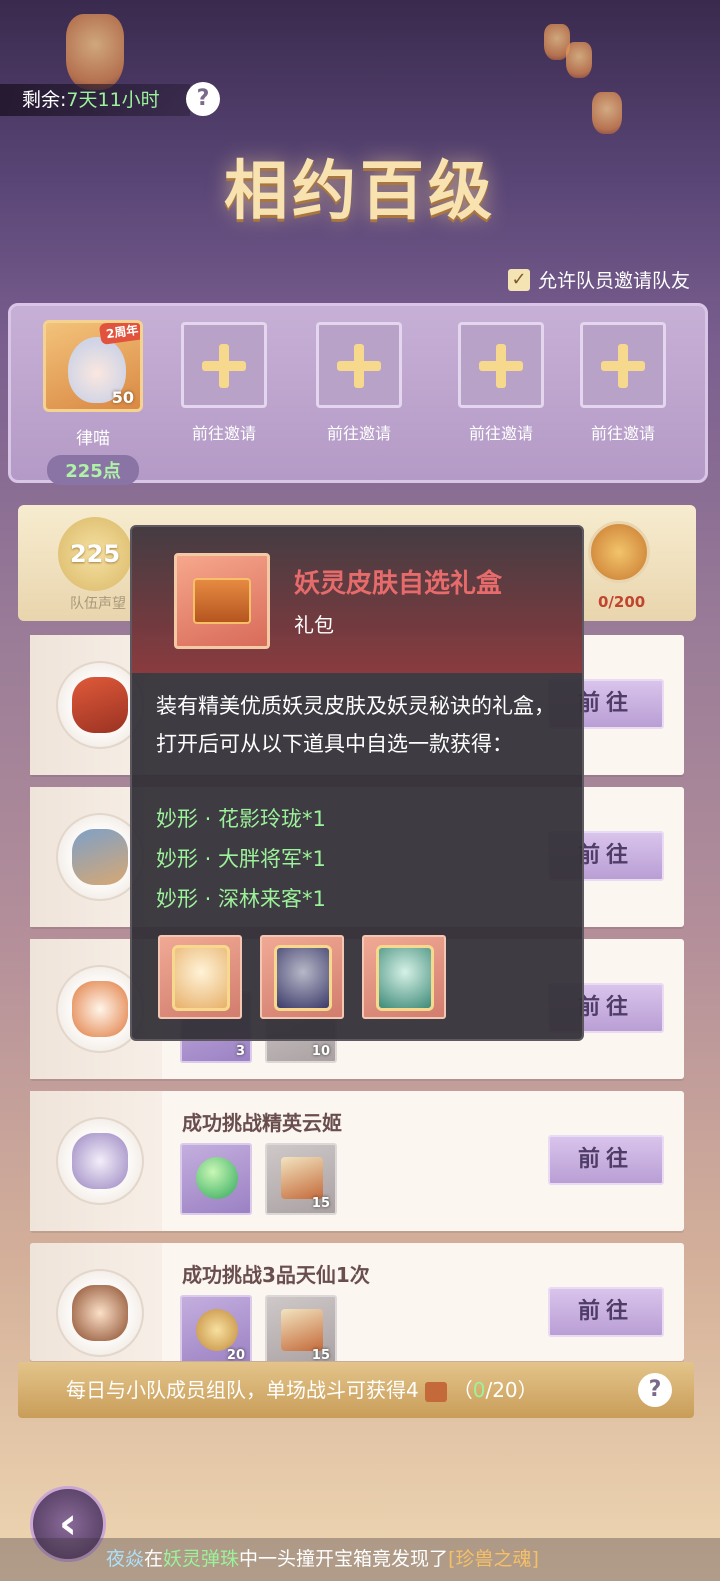  Describe the element at coordinates (493, 1559) in the screenshot. I see `ticker-item: [珍兽之魂]` at that location.